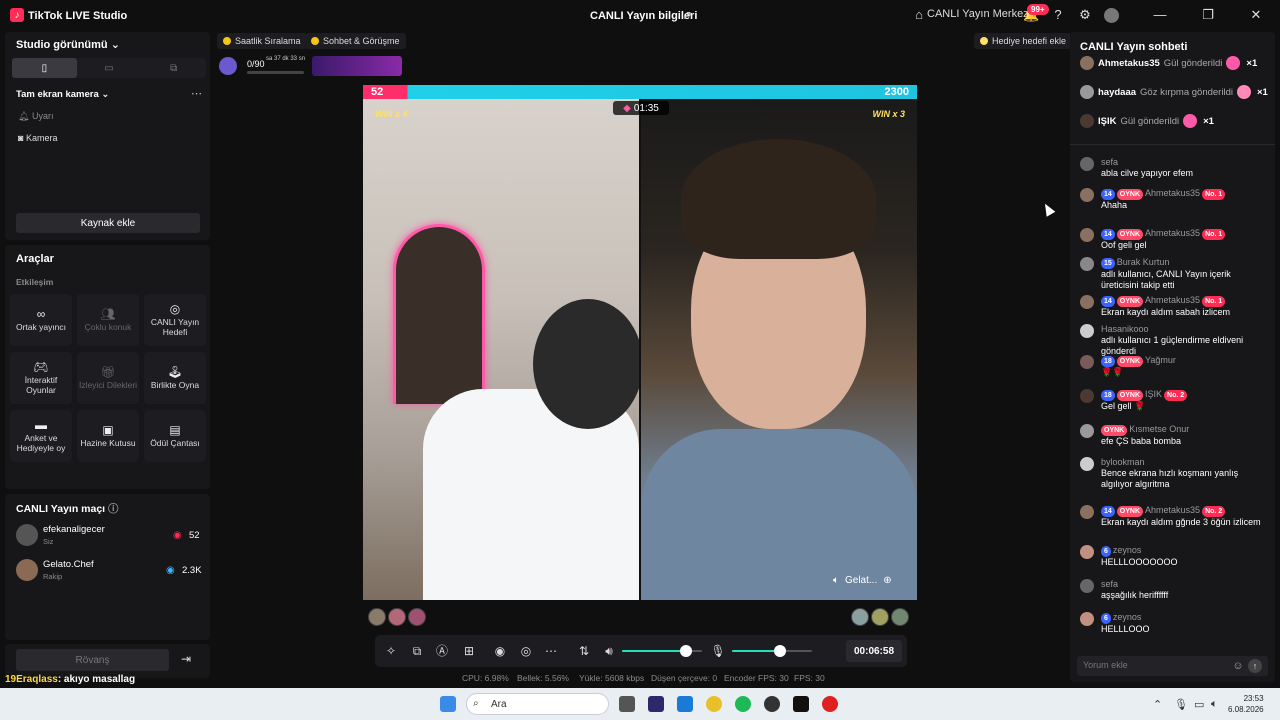  I want to click on chat-username: Burak Kurtun, so click(1143, 262).